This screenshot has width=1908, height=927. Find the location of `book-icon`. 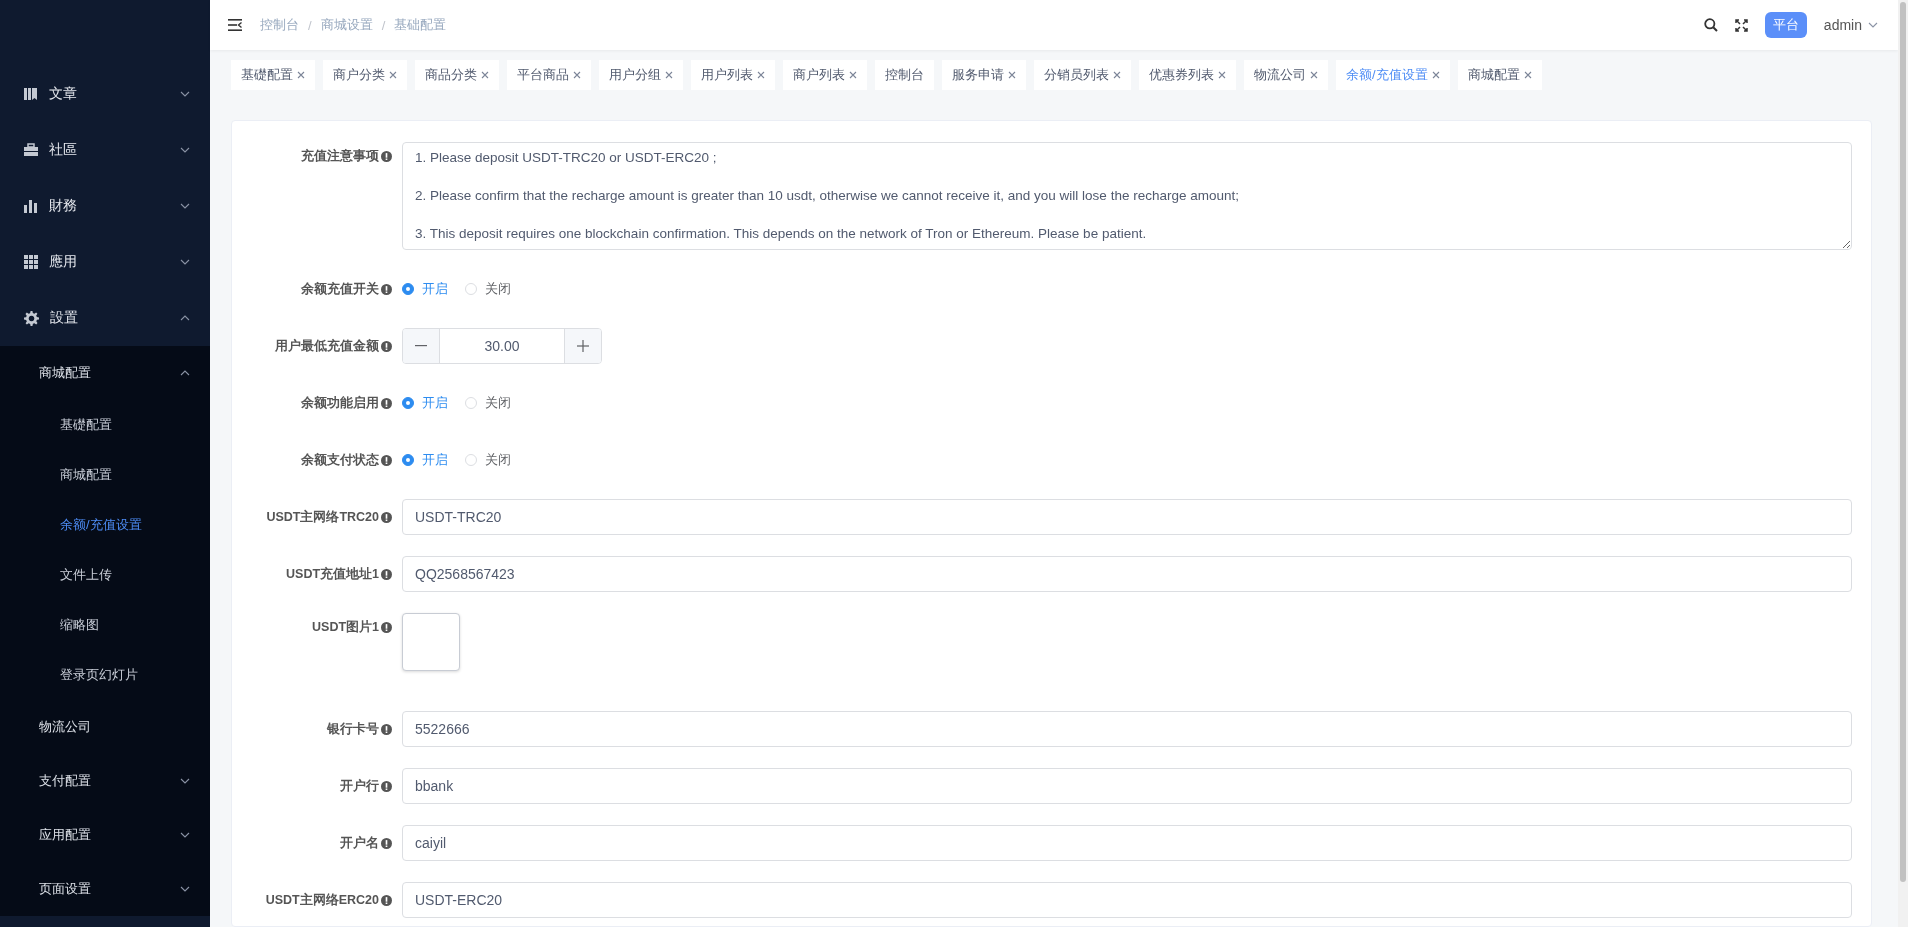

book-icon is located at coordinates (31, 94).